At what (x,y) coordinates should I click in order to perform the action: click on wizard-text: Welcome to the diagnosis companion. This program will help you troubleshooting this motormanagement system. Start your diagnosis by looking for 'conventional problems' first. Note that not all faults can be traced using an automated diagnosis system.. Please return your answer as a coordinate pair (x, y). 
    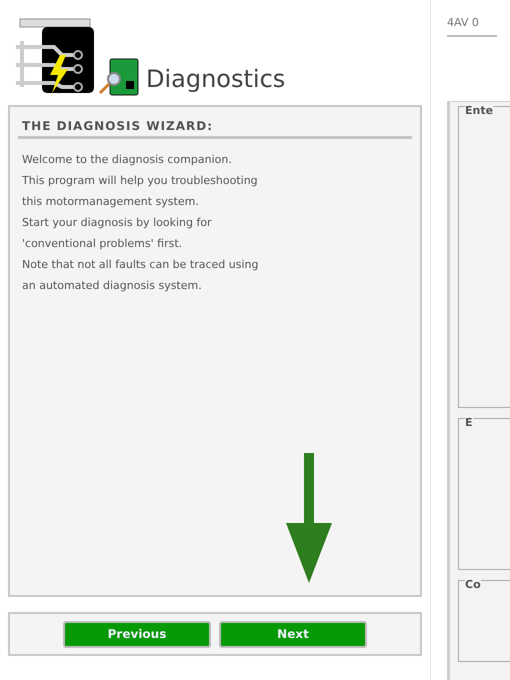
    Looking at the image, I should click on (140, 223).